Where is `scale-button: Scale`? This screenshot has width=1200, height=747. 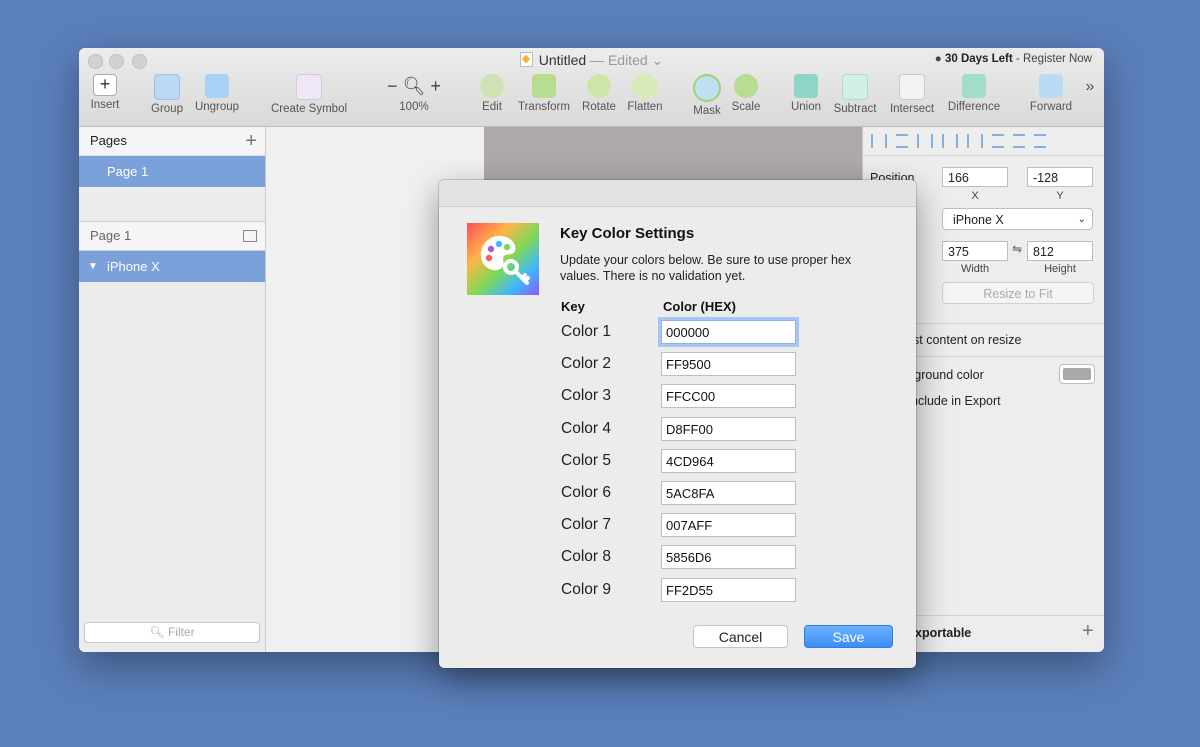 scale-button: Scale is located at coordinates (746, 93).